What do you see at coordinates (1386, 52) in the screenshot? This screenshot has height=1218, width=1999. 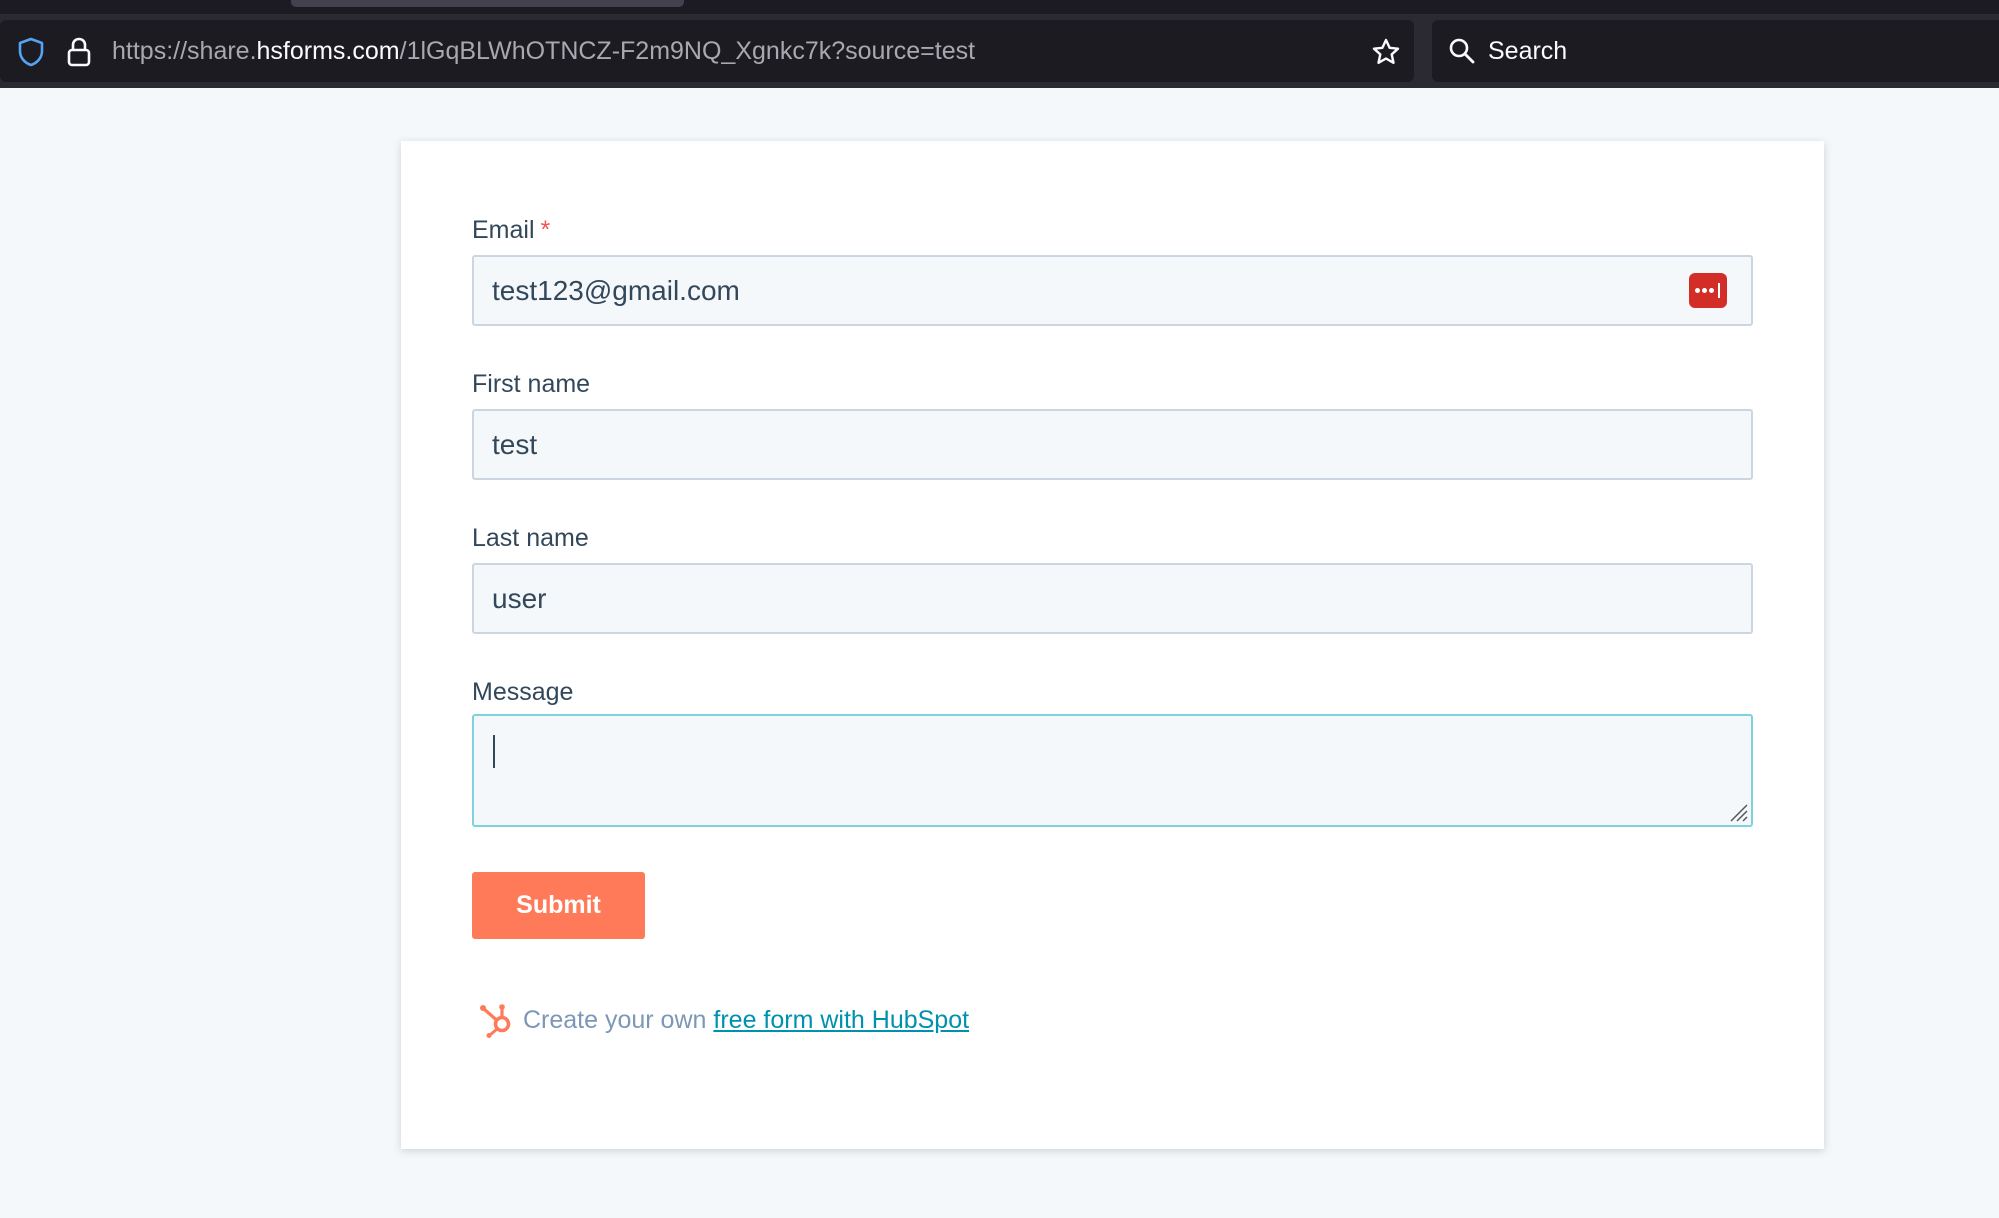 I see `bookmark-star-icon` at bounding box center [1386, 52].